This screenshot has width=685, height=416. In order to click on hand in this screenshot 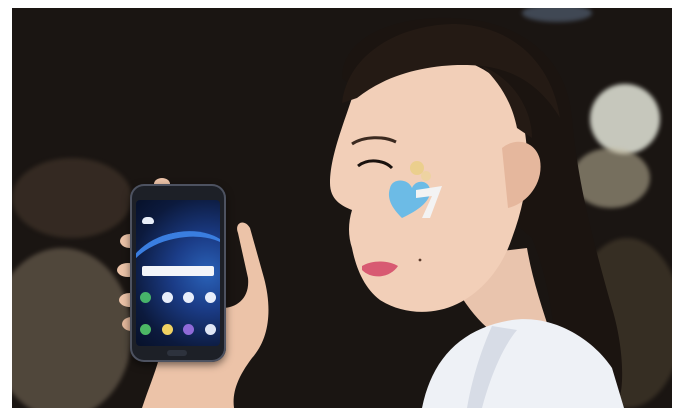, I will do `click(193, 293)`.